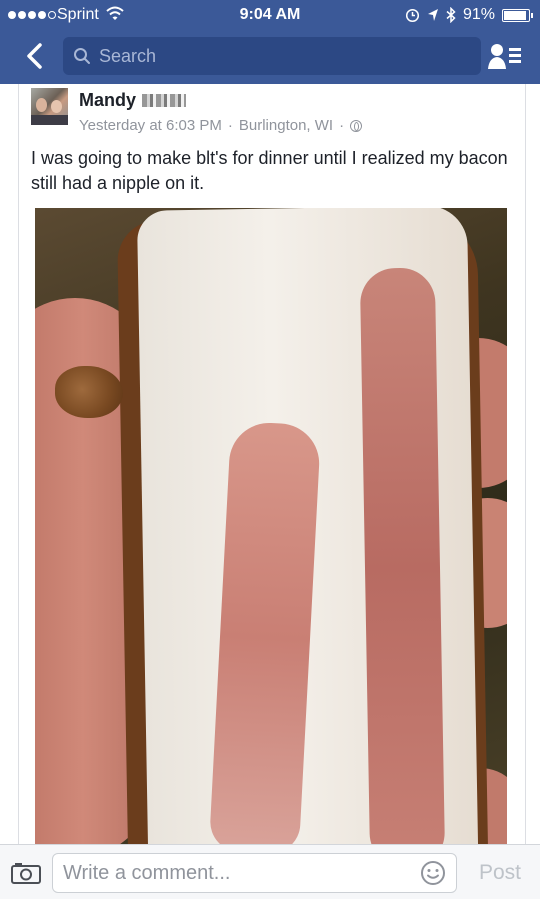  What do you see at coordinates (517, 15) in the screenshot?
I see `battery-icon` at bounding box center [517, 15].